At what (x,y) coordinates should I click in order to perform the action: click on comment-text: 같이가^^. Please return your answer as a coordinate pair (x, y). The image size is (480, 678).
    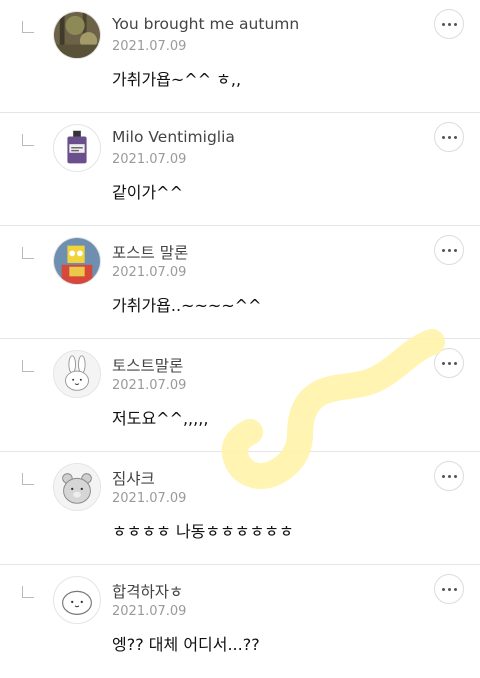
    Looking at the image, I should click on (147, 192).